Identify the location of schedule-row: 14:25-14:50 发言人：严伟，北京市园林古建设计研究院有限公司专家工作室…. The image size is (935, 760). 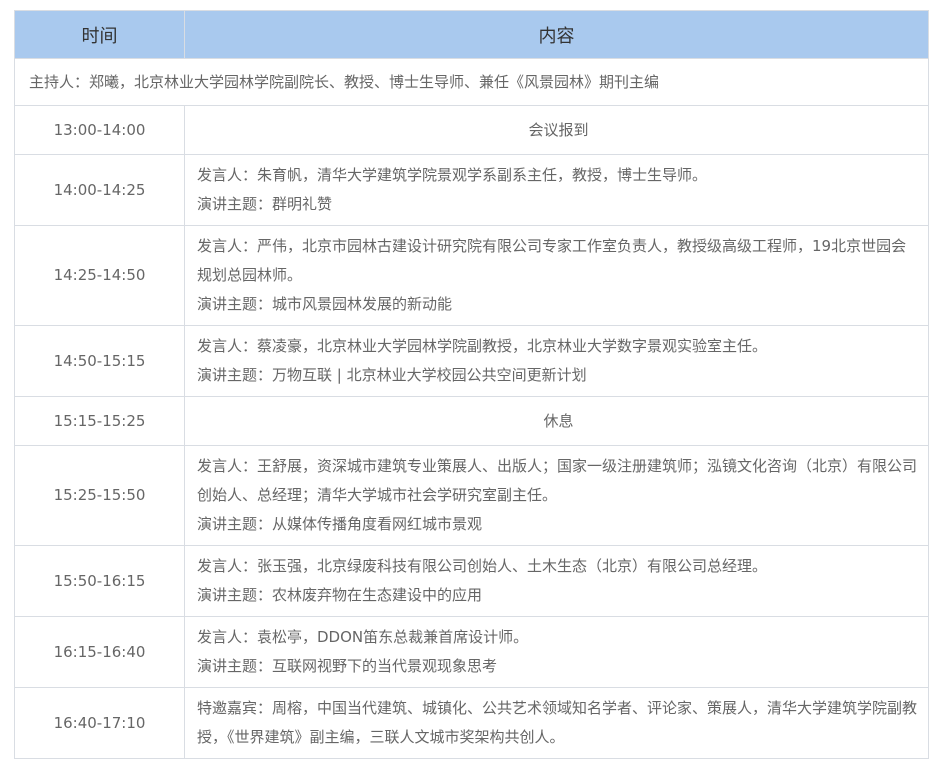
(471, 275).